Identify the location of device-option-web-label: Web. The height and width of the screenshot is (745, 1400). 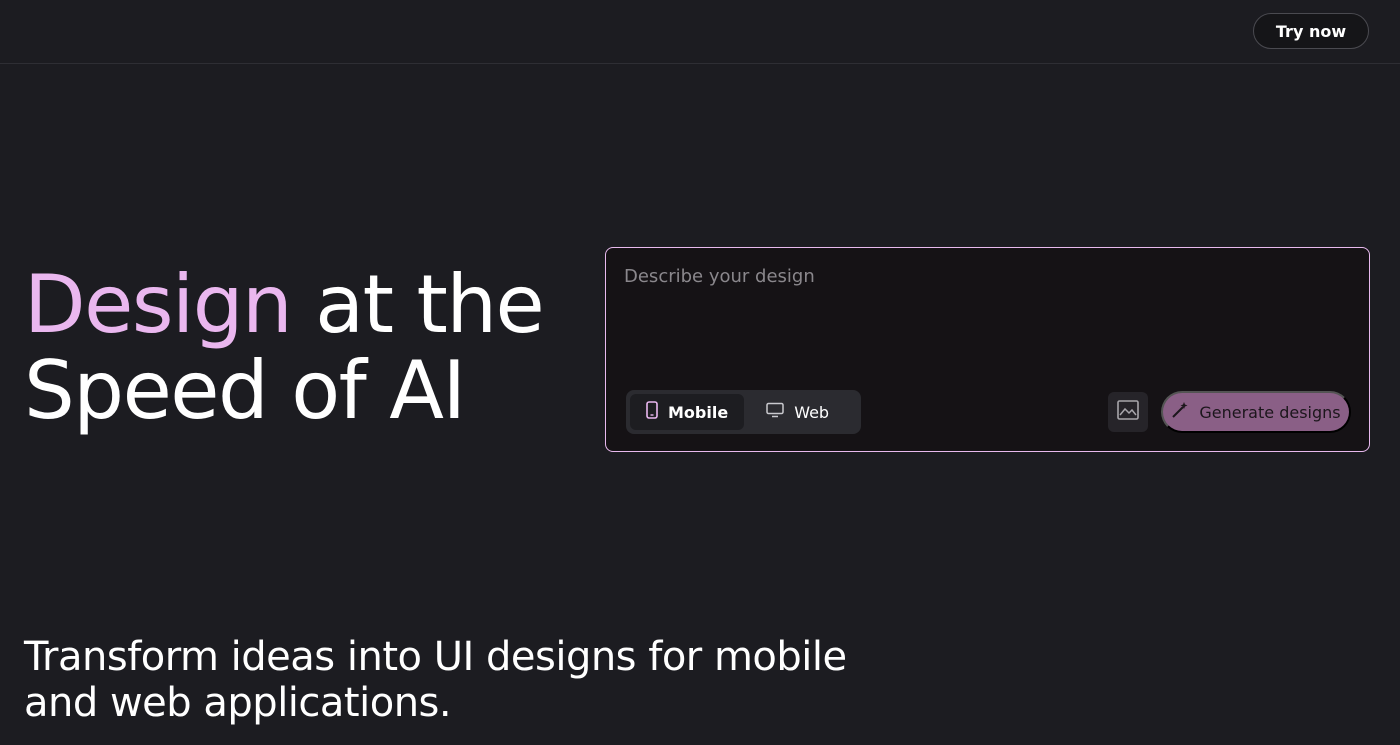
(812, 412).